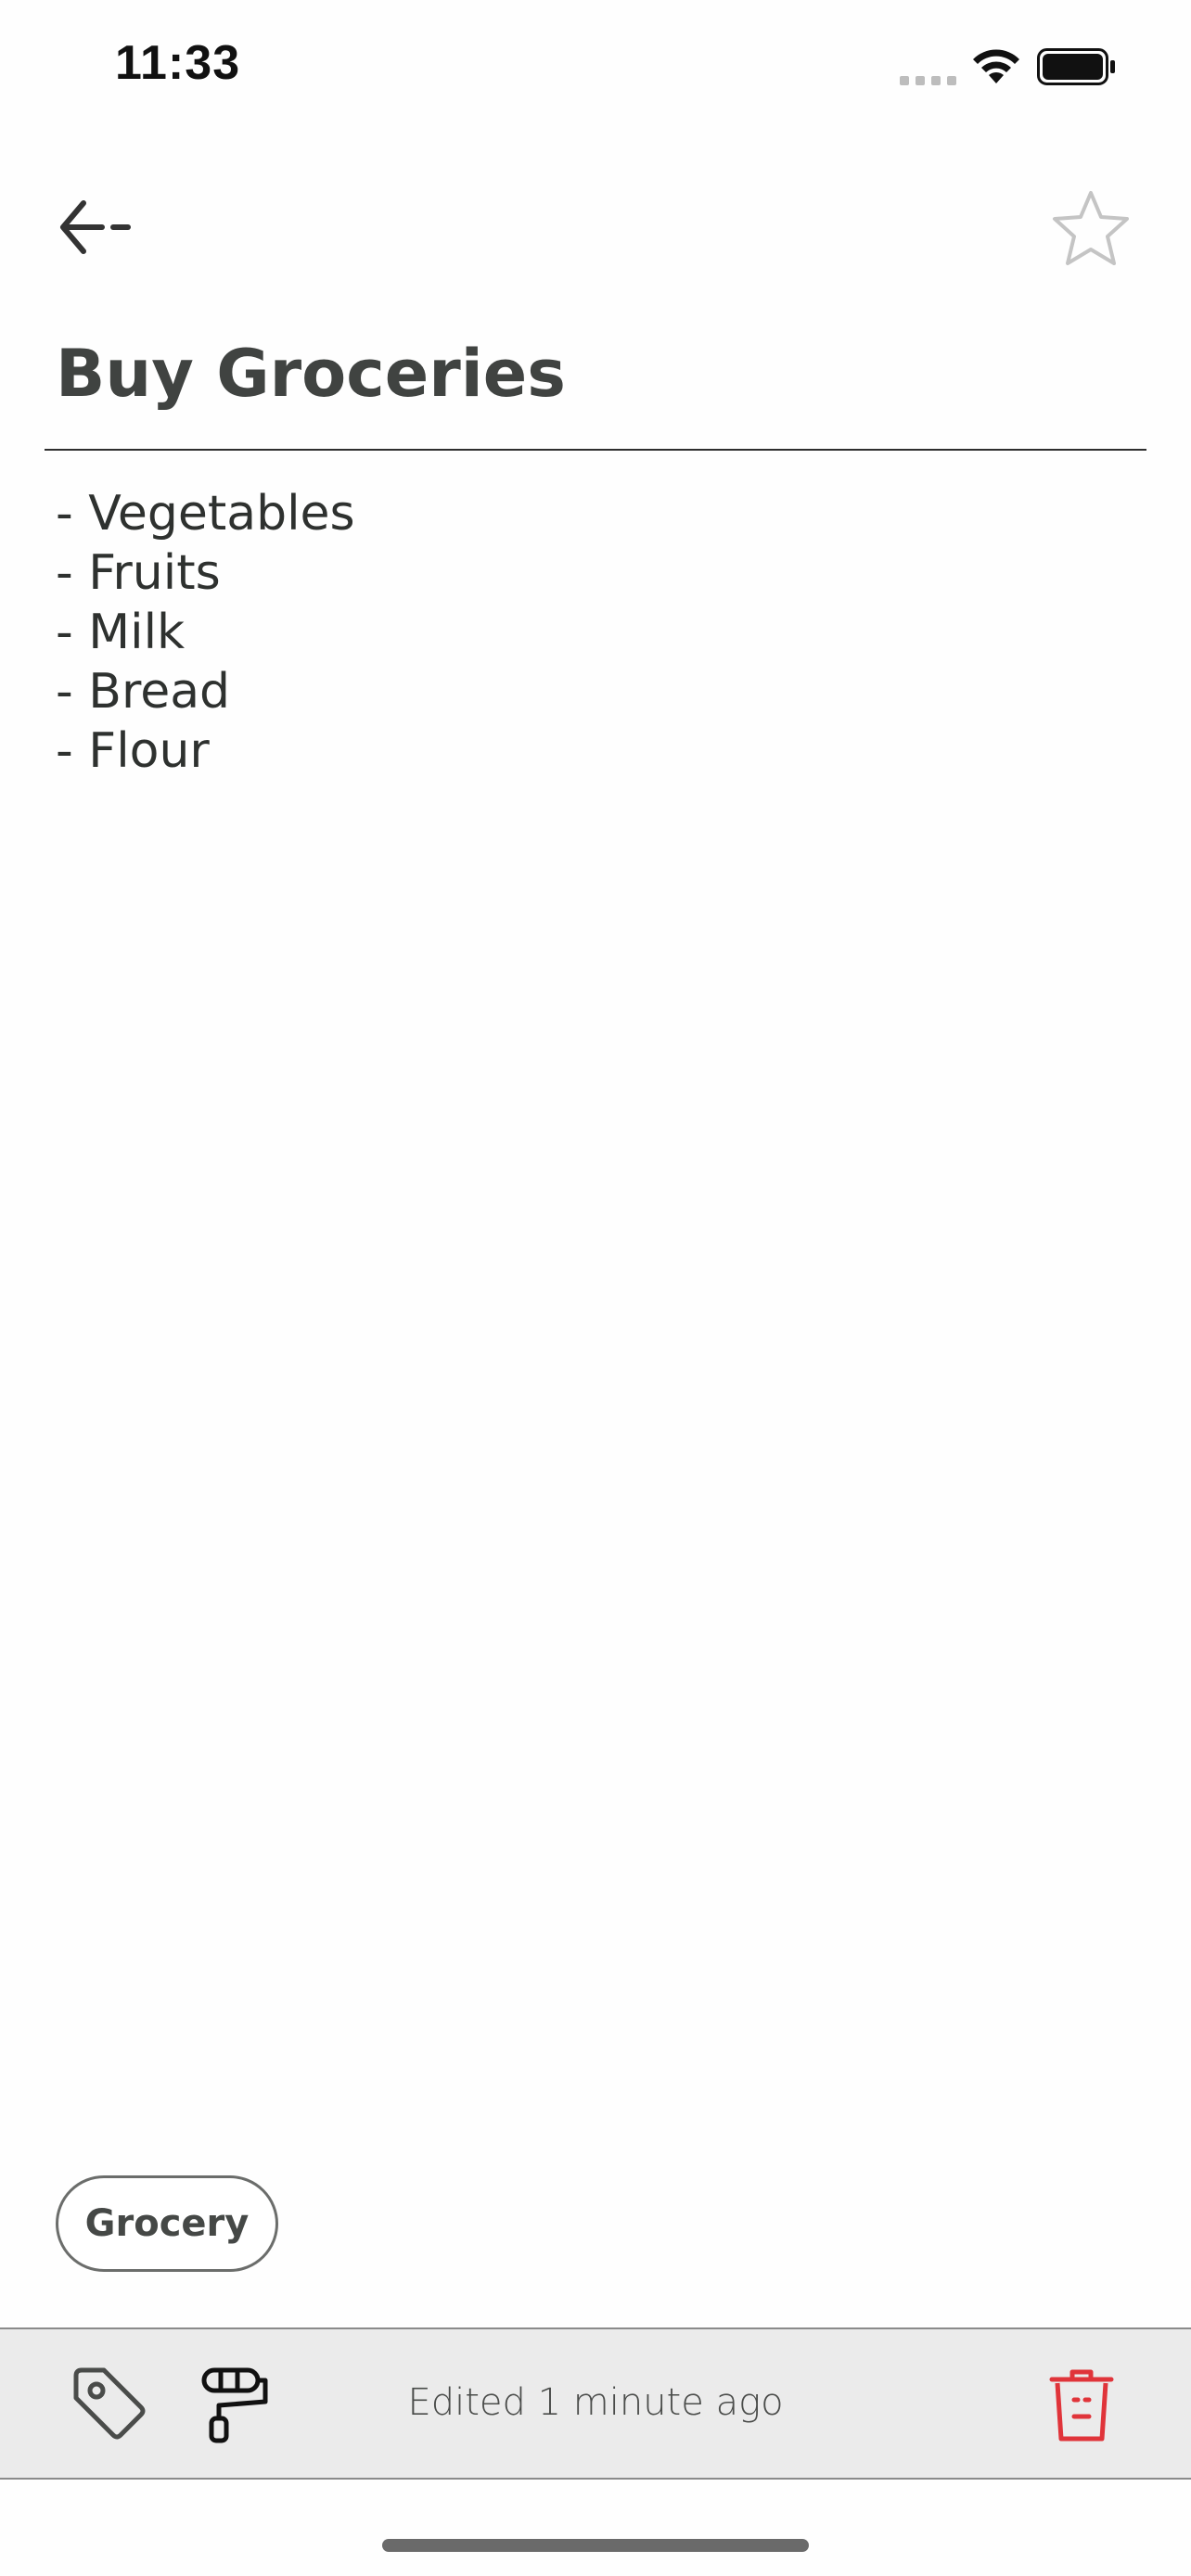  I want to click on edited-timestamp: Edited 1 minute ago, so click(595, 2402).